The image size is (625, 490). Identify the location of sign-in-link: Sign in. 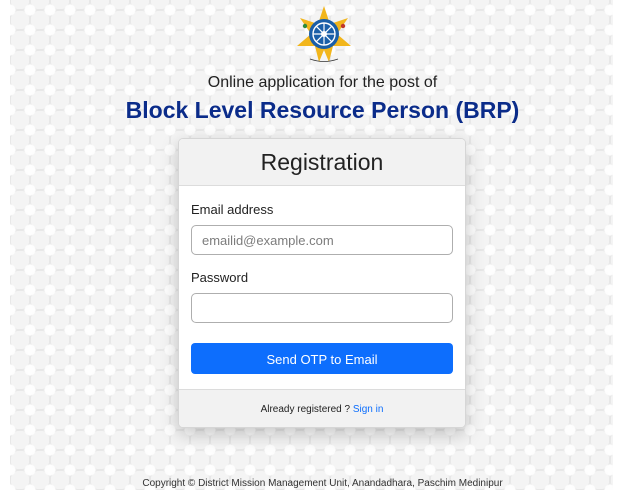
(368, 409).